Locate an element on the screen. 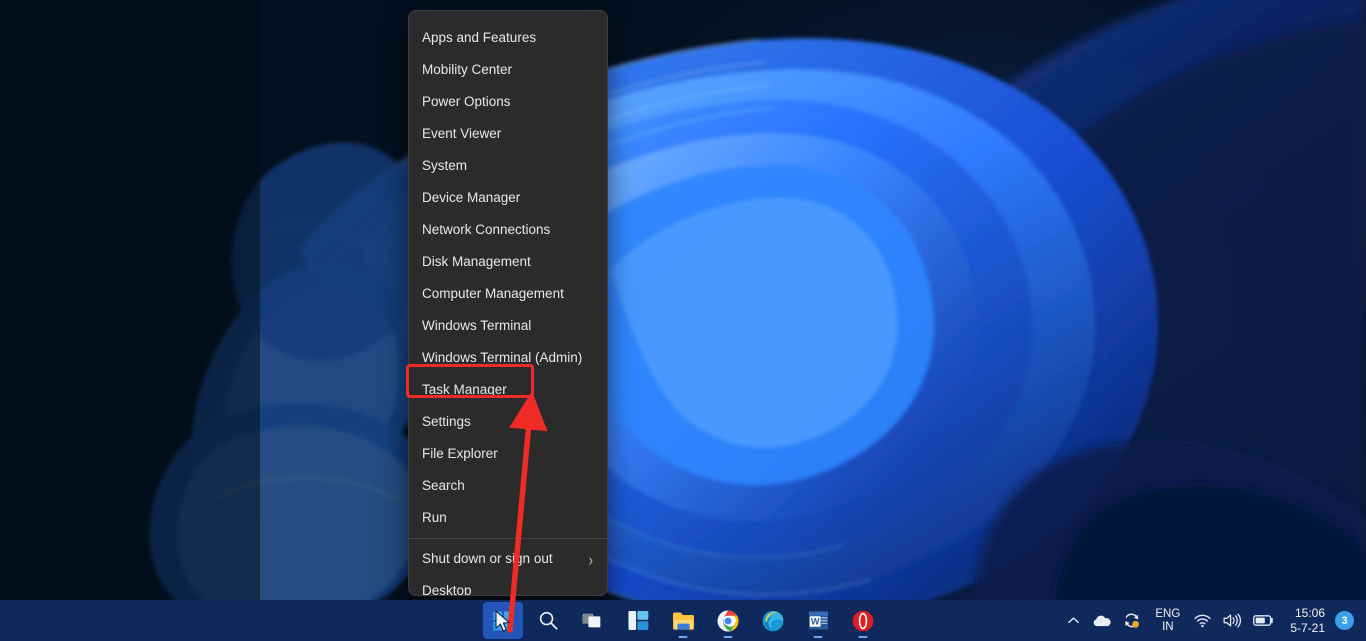 The height and width of the screenshot is (641, 1366). menu-item-apps-and-features: Apps and Features is located at coordinates (508, 38).